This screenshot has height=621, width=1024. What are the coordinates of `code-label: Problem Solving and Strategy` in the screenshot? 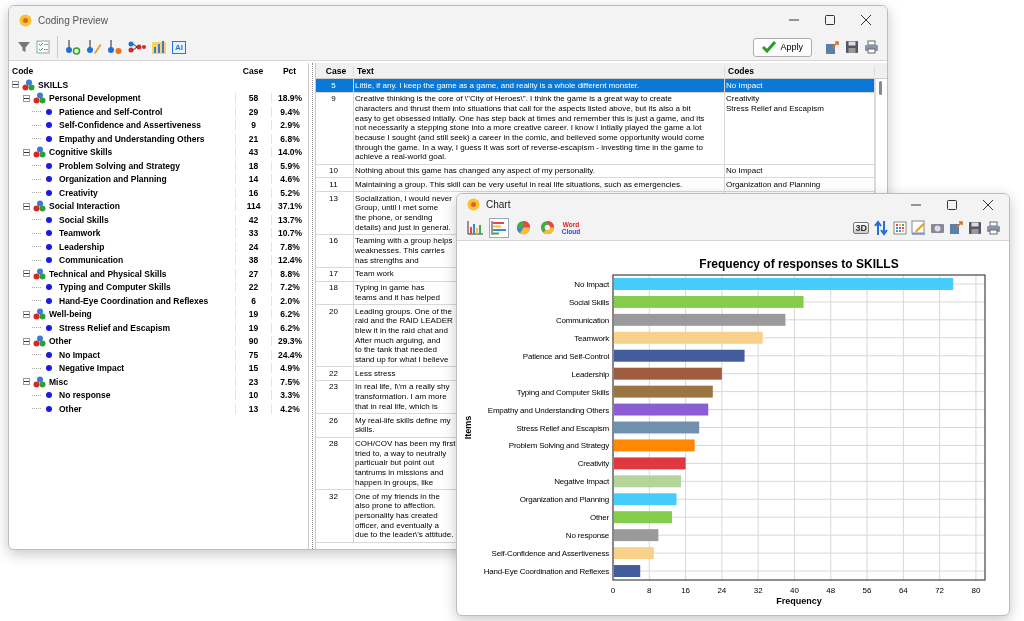 It's located at (119, 165).